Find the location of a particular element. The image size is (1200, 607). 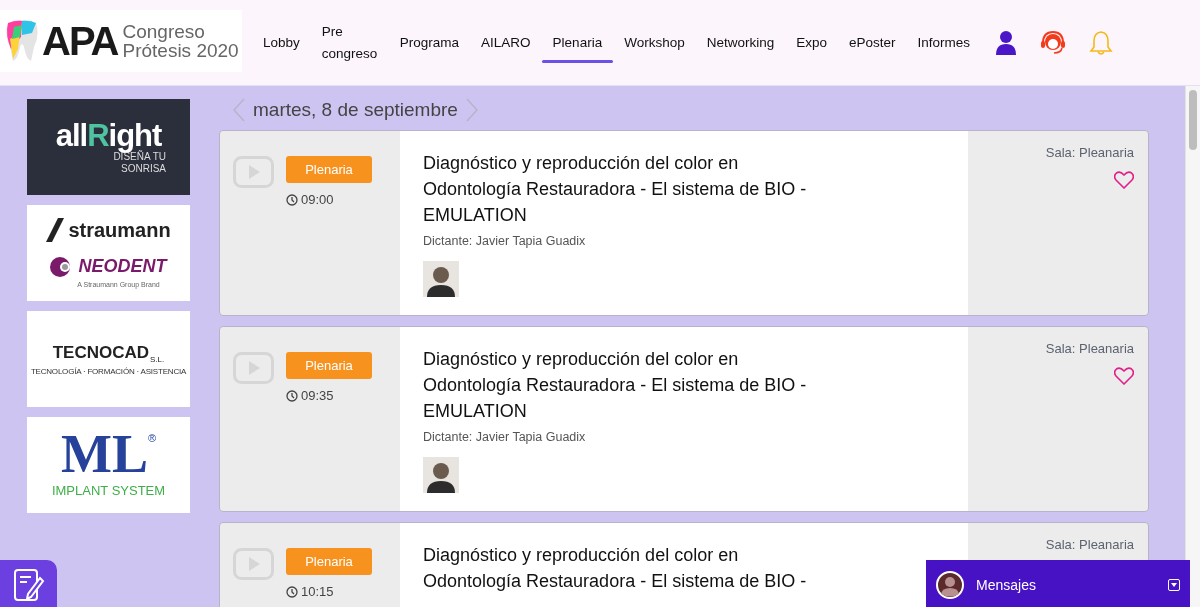

notes-button is located at coordinates (28, 583).